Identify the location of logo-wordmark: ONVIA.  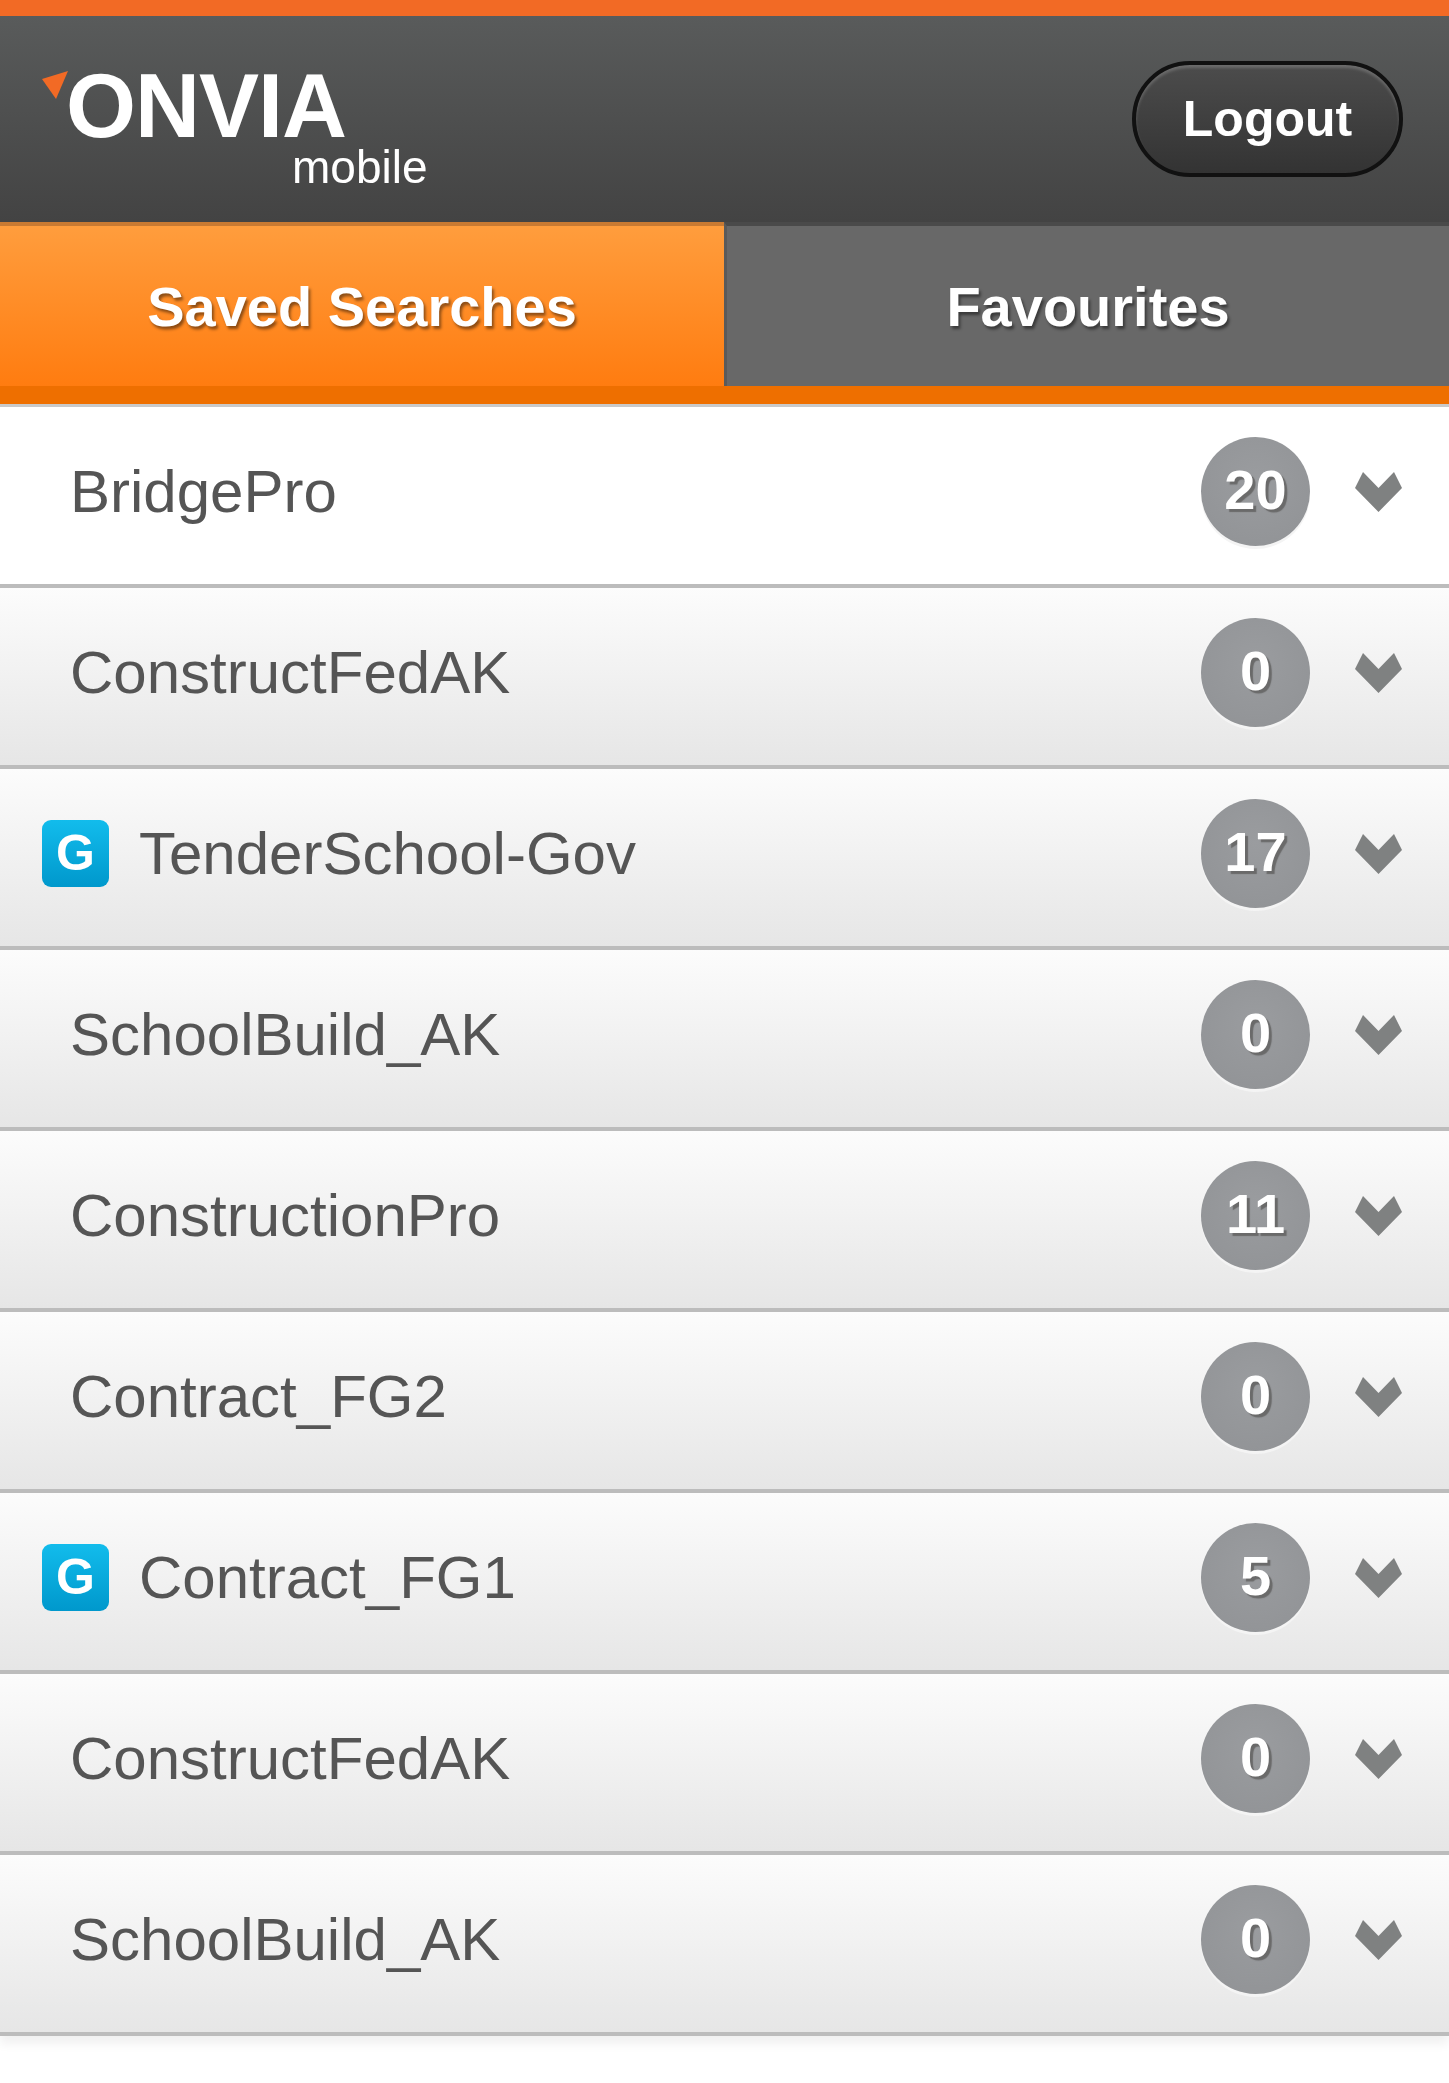
(206, 106).